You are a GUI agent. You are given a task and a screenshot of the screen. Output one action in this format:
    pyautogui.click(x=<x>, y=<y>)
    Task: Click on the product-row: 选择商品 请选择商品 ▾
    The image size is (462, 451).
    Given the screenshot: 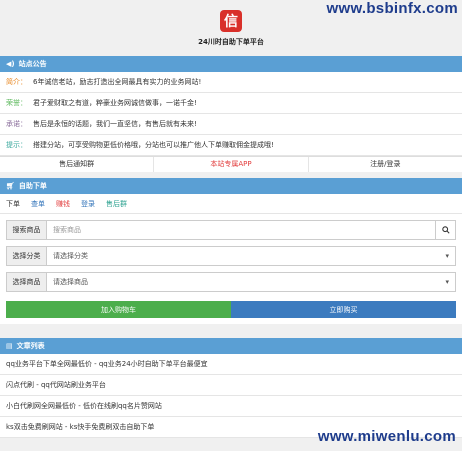 What is the action you would take?
    pyautogui.click(x=231, y=282)
    